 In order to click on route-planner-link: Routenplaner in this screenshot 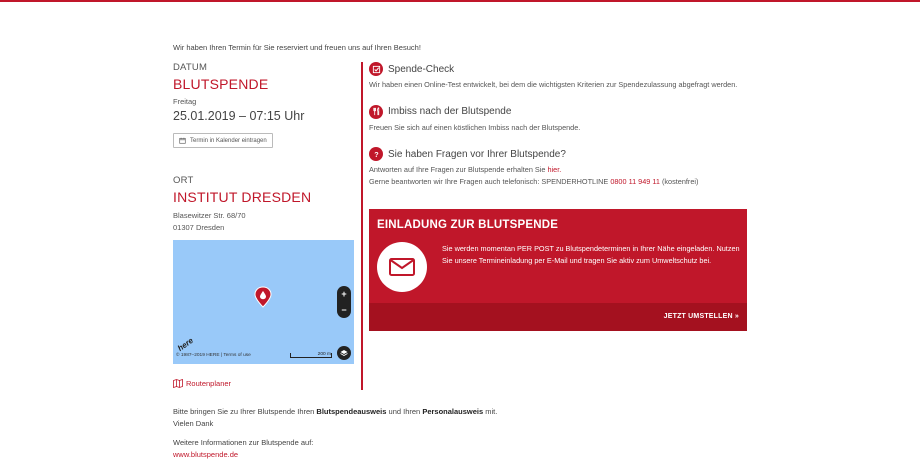, I will do `click(202, 383)`.